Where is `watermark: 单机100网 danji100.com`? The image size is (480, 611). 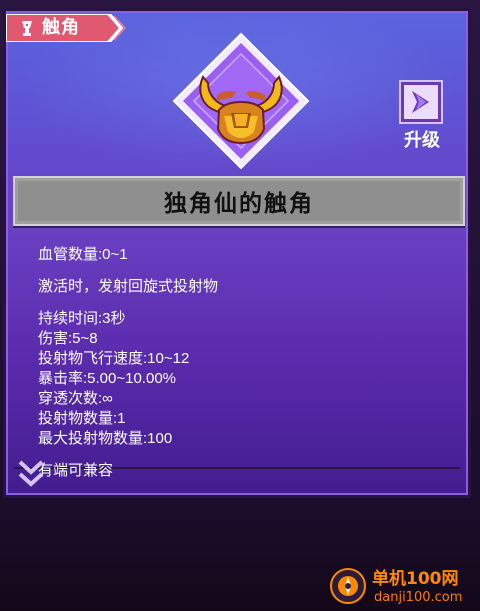
watermark: 单机100网 danji100.com is located at coordinates (404, 588).